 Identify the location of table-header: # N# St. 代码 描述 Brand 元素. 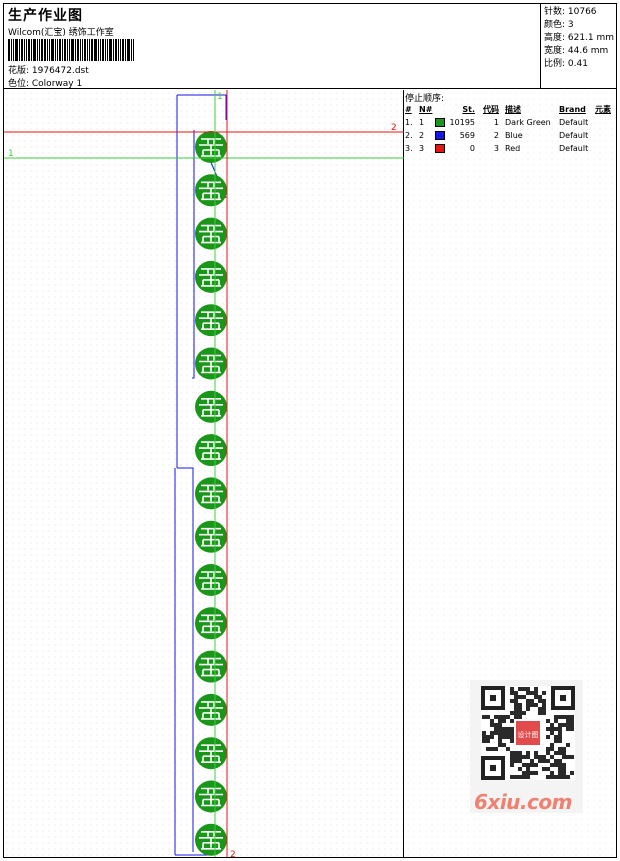
(510, 109).